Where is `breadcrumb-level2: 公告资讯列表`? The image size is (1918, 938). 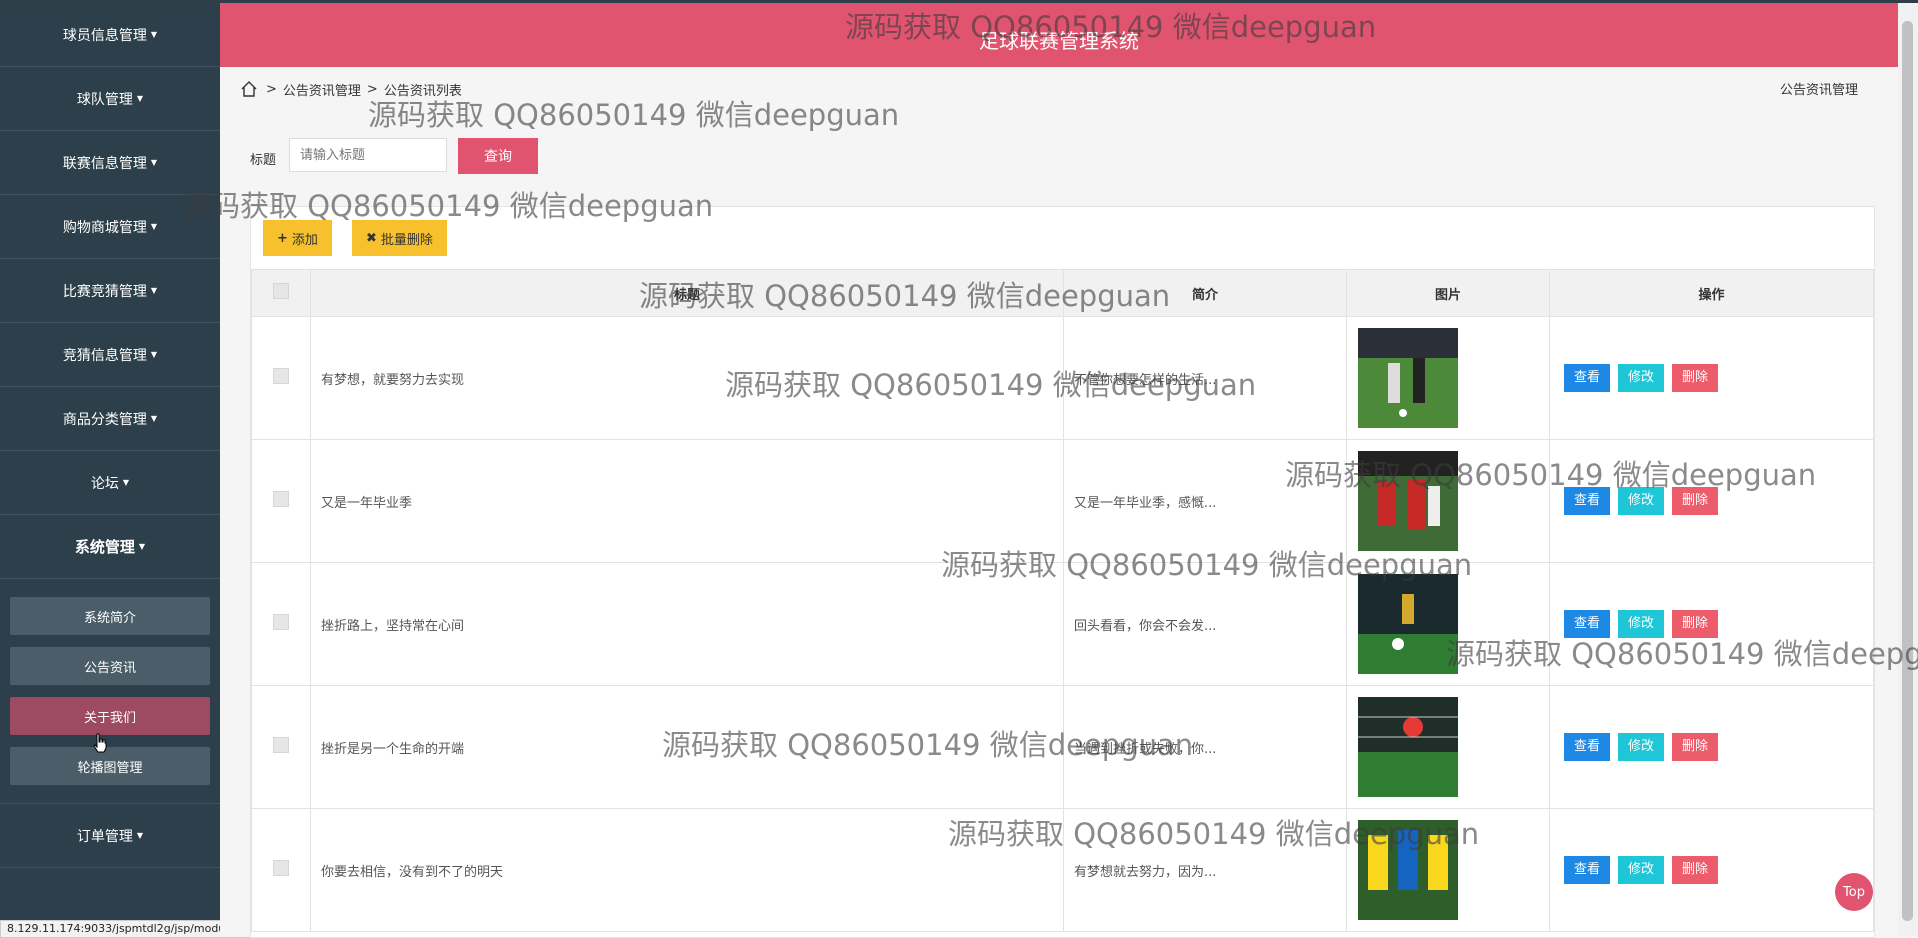 breadcrumb-level2: 公告资讯列表 is located at coordinates (422, 91).